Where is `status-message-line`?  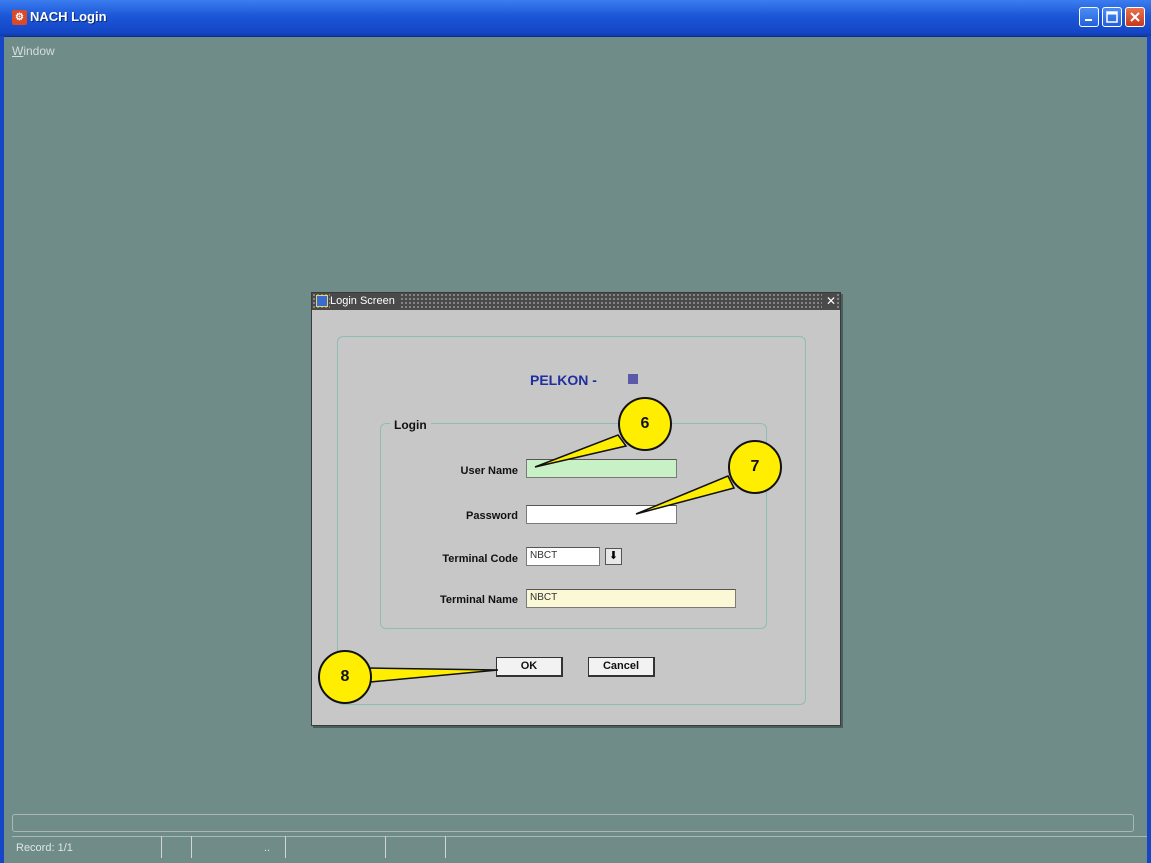 status-message-line is located at coordinates (573, 823).